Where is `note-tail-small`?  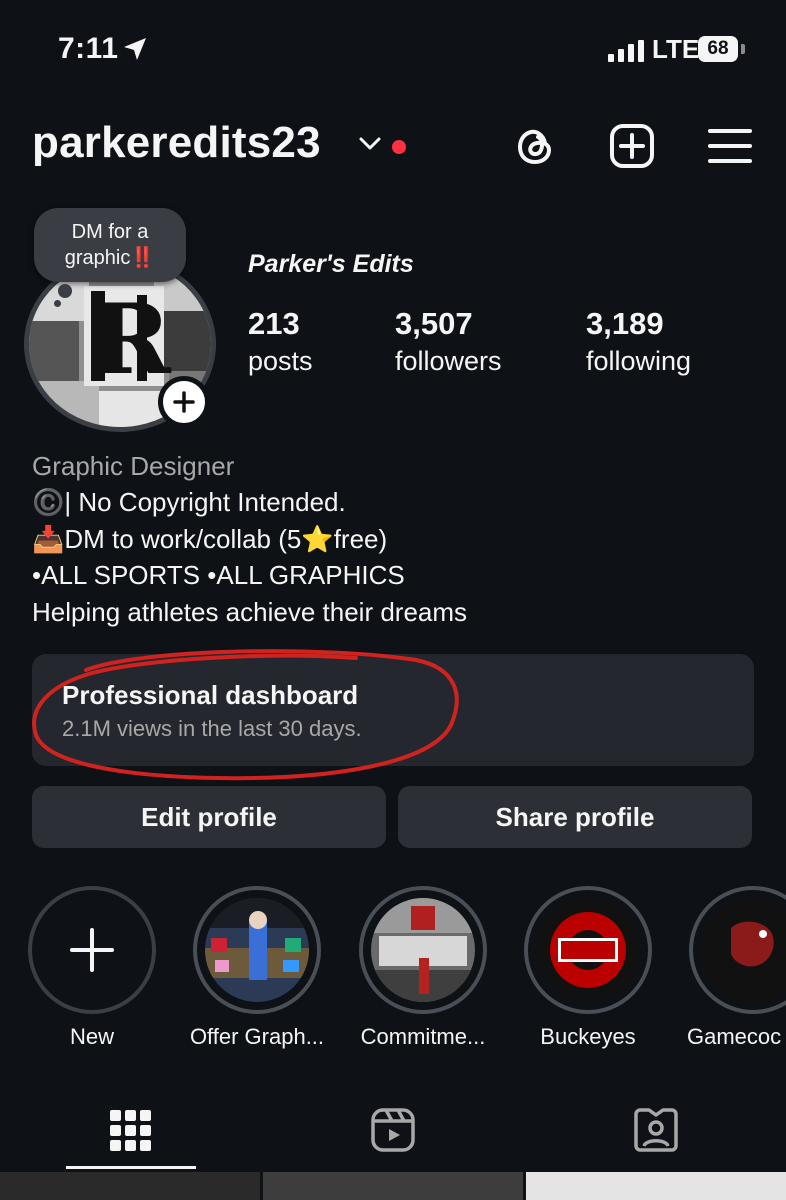 note-tail-small is located at coordinates (57, 303).